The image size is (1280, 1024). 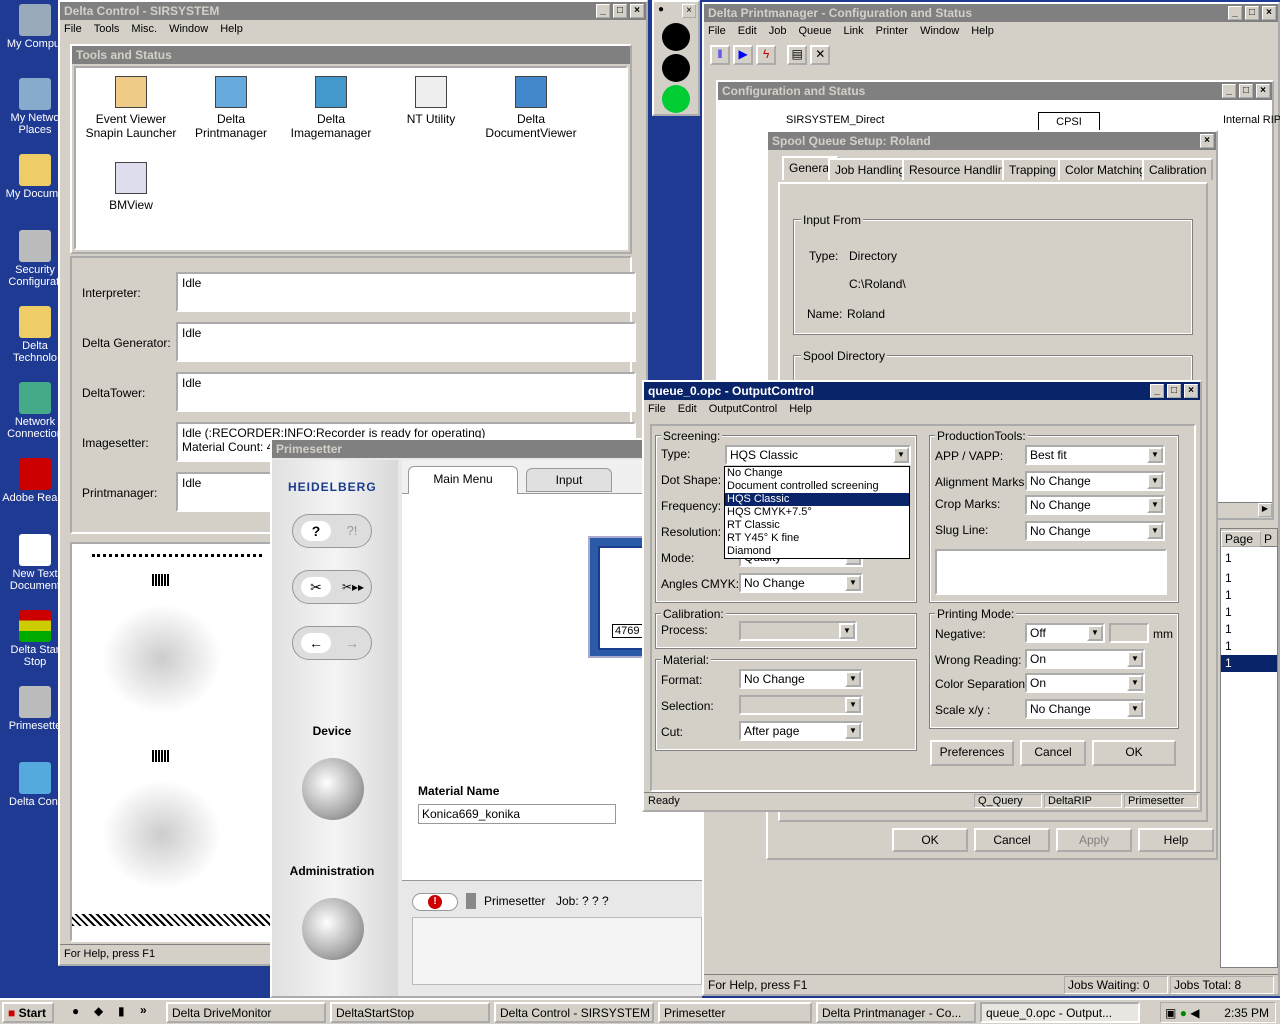 What do you see at coordinates (410, 1012) in the screenshot?
I see `task-startstop: DeltaStartStop` at bounding box center [410, 1012].